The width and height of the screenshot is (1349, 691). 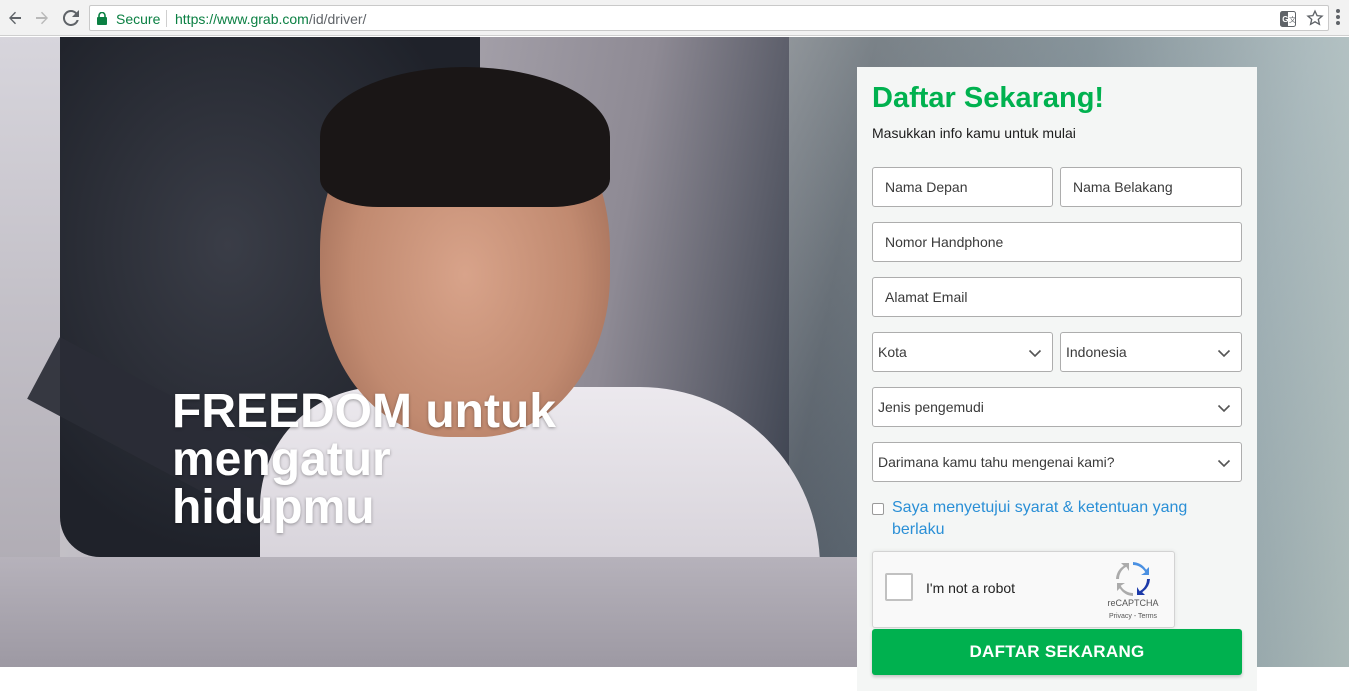 I want to click on hero-headline: FREEDOM untuk mengatur hidupmu, so click(x=402, y=460).